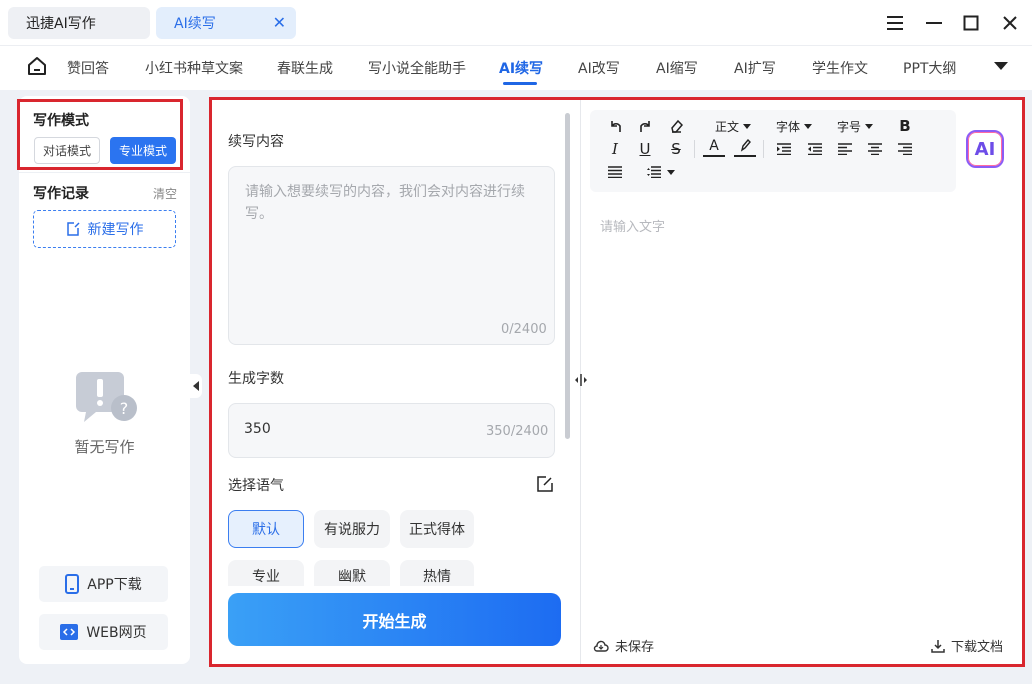 The height and width of the screenshot is (684, 1032). I want to click on writing-mode-title: 写作模式, so click(61, 121).